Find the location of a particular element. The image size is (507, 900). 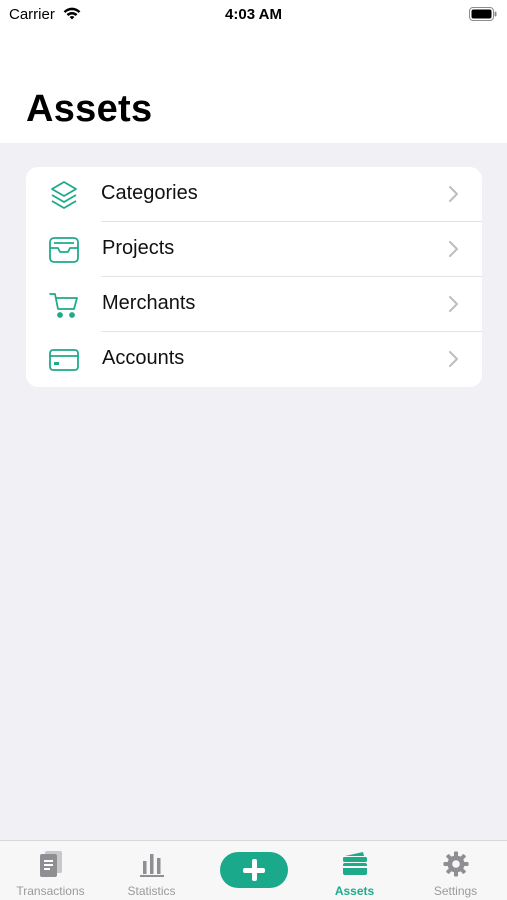

battery-icon is located at coordinates (483, 16).